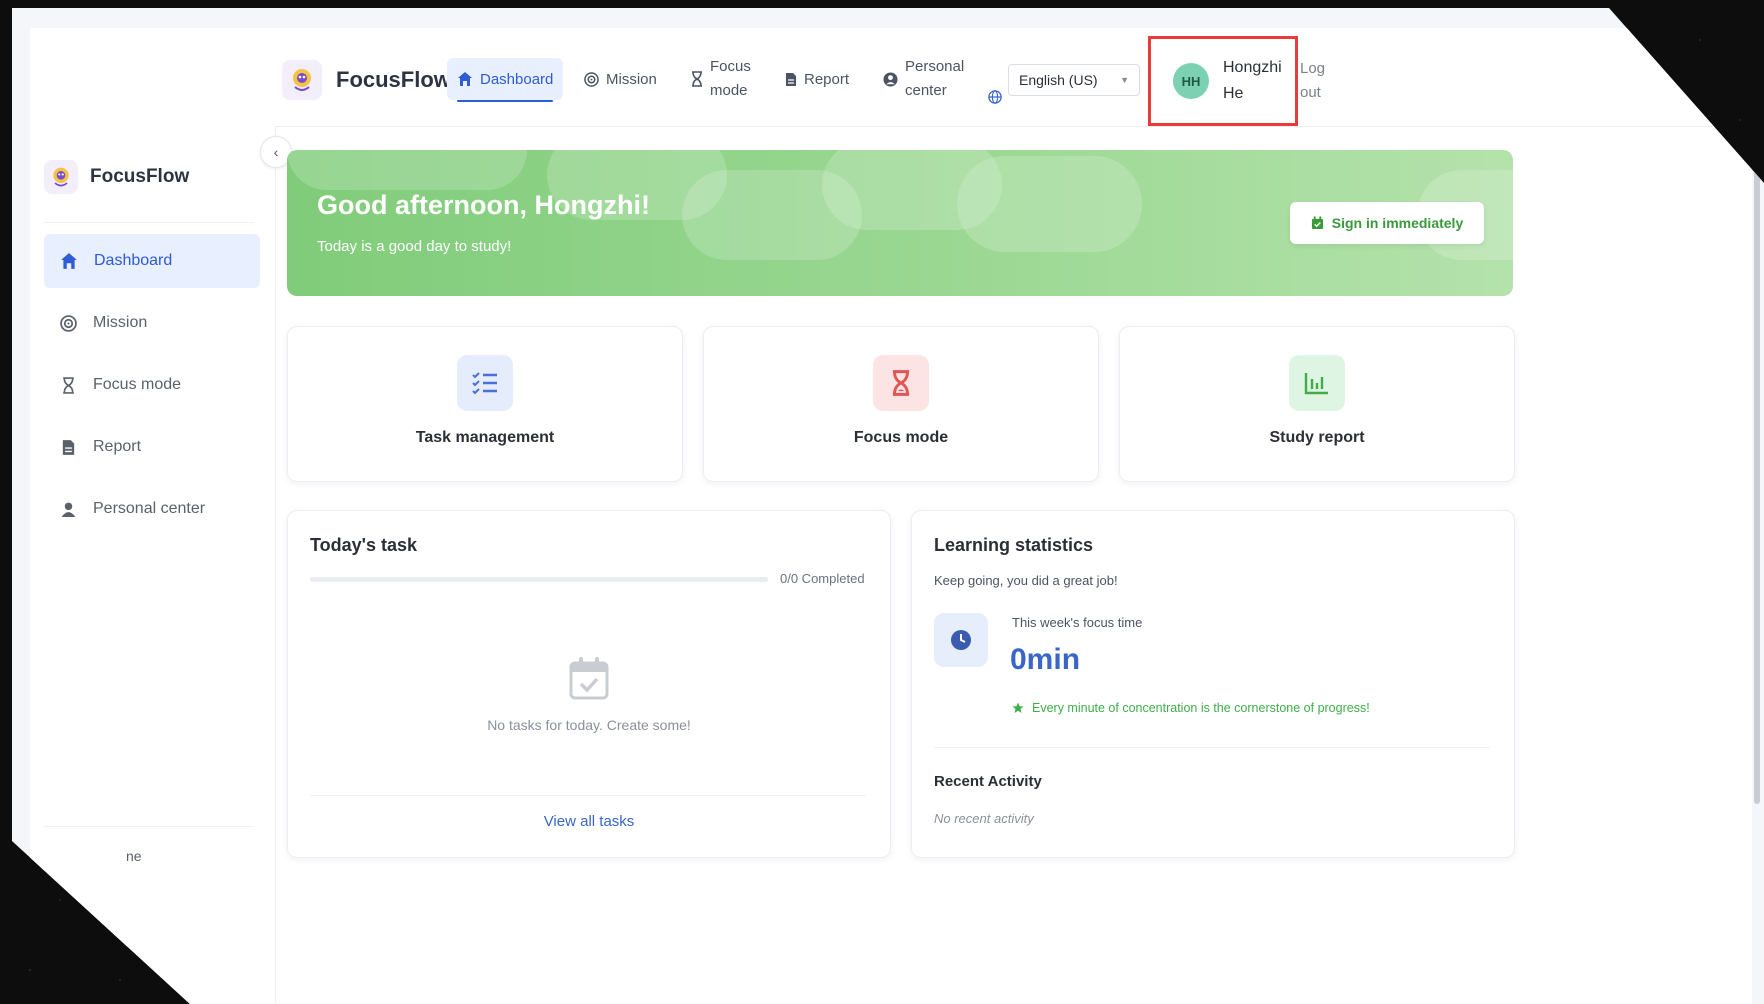 The image size is (1764, 1004). What do you see at coordinates (485, 383) in the screenshot?
I see `checklist-icon` at bounding box center [485, 383].